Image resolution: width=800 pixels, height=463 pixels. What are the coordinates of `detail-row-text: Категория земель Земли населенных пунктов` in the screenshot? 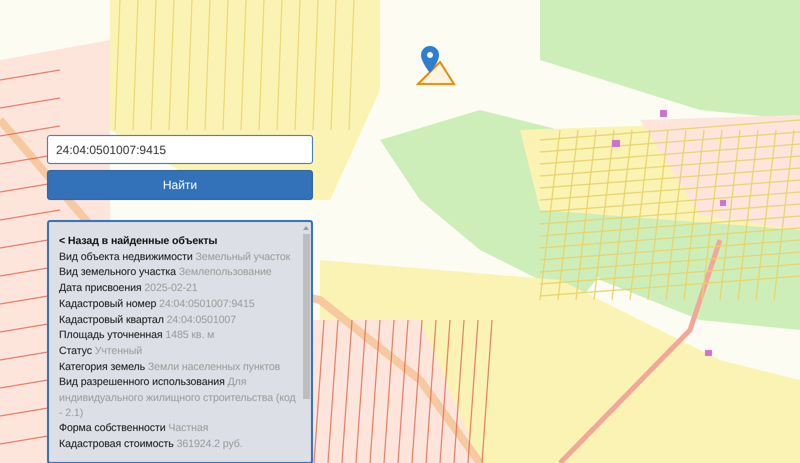 It's located at (170, 367).